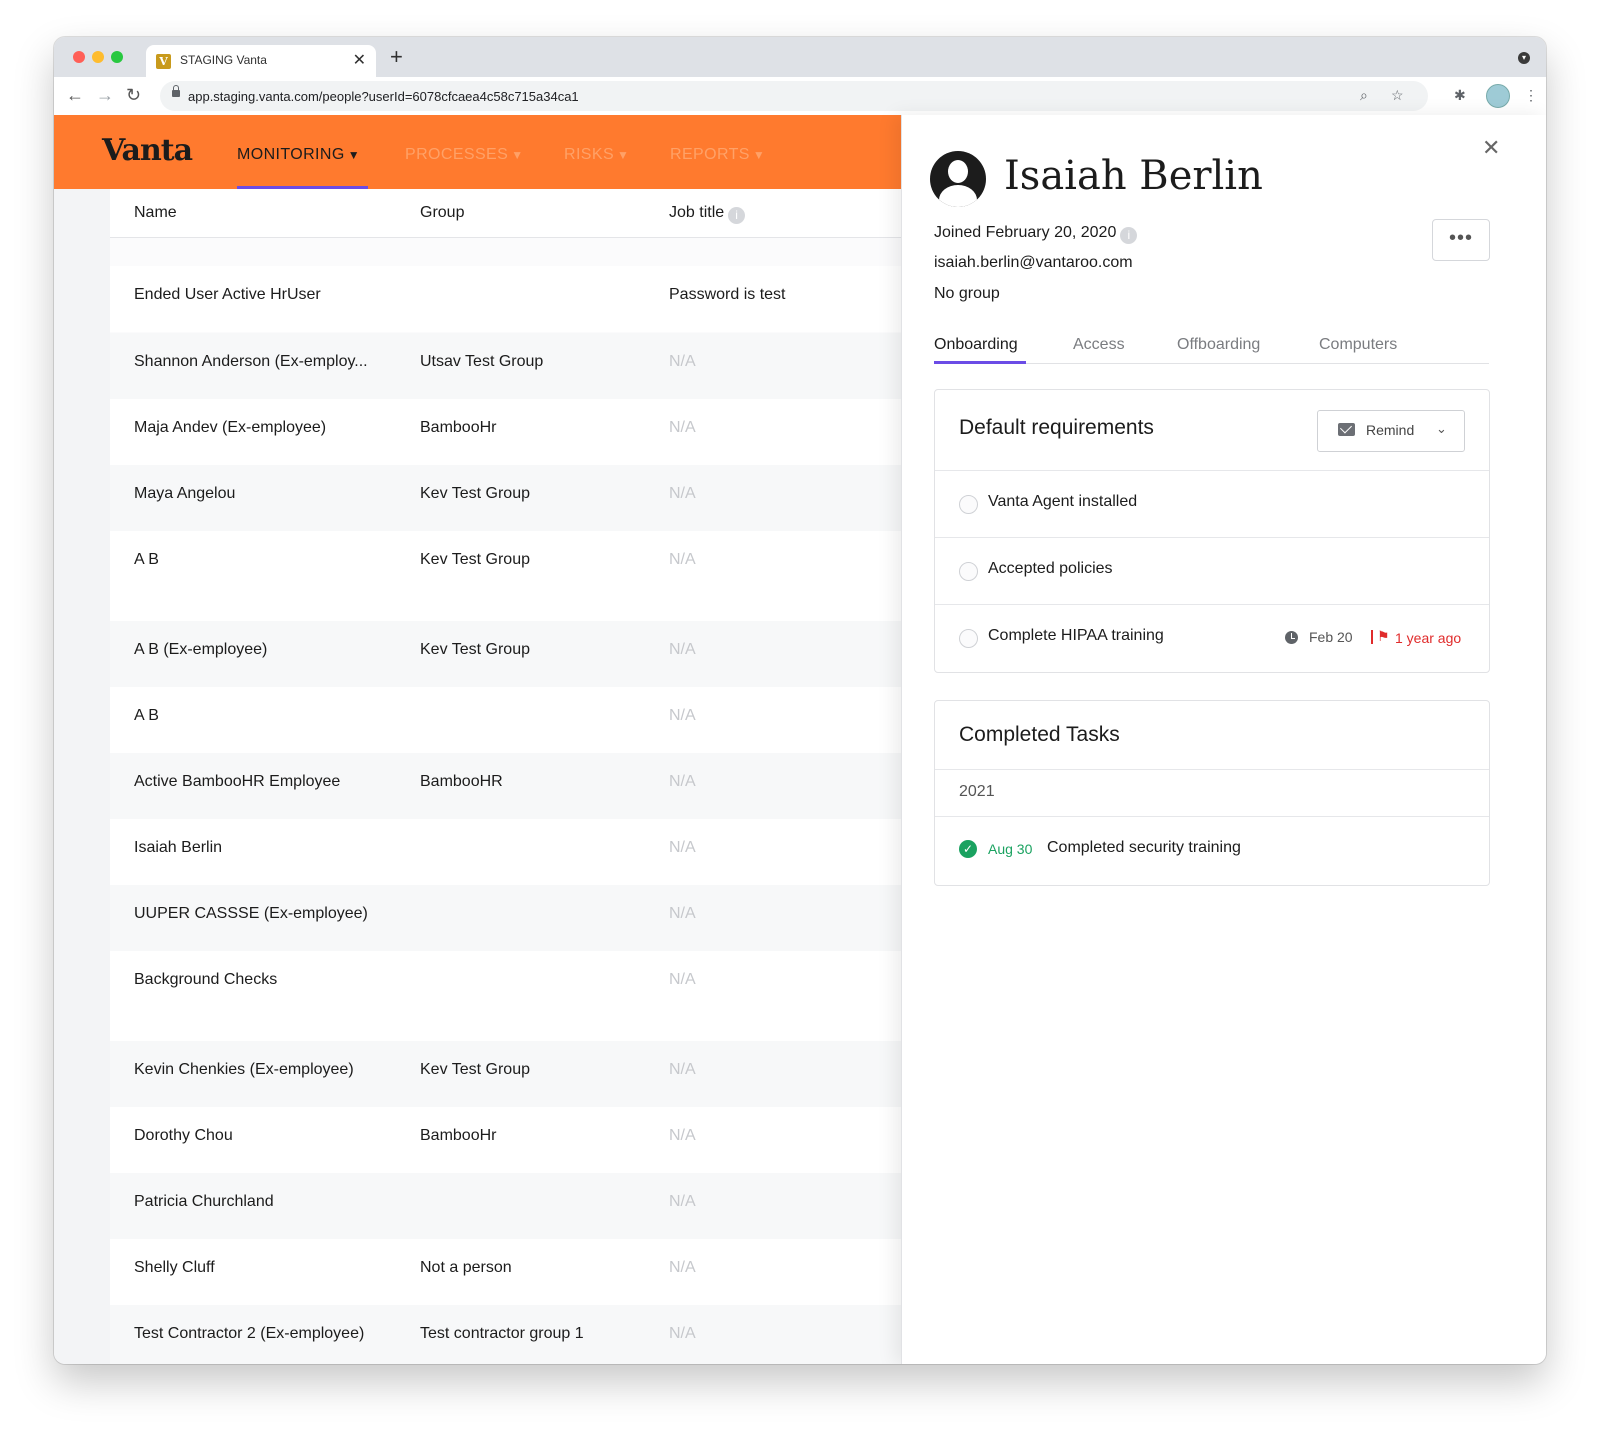 The width and height of the screenshot is (1600, 1435). What do you see at coordinates (505, 852) in the screenshot?
I see `table-row: Isaiah Berlin N/A` at bounding box center [505, 852].